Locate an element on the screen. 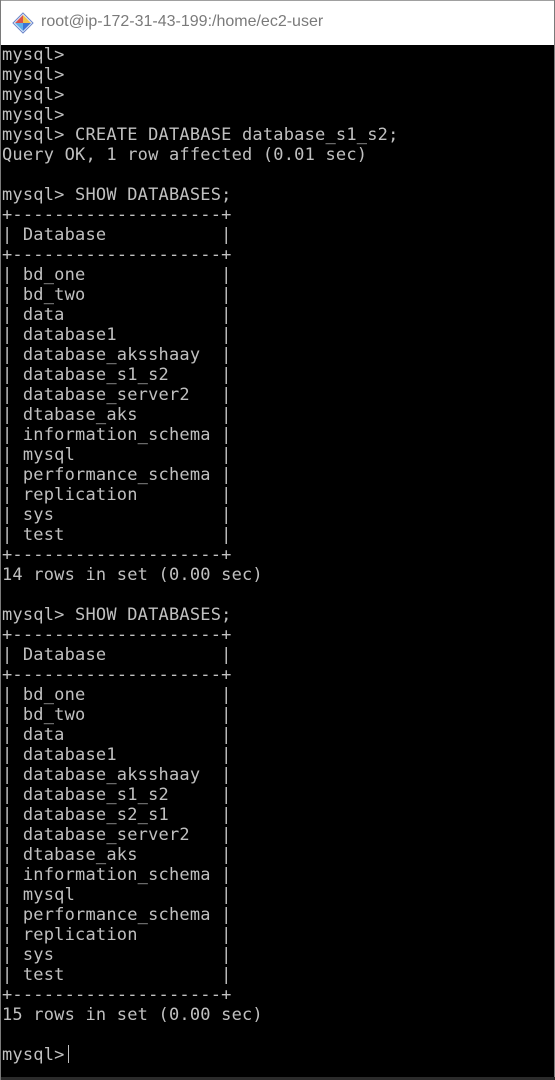  terminal-line: | performance_schema | is located at coordinates (200, 475).